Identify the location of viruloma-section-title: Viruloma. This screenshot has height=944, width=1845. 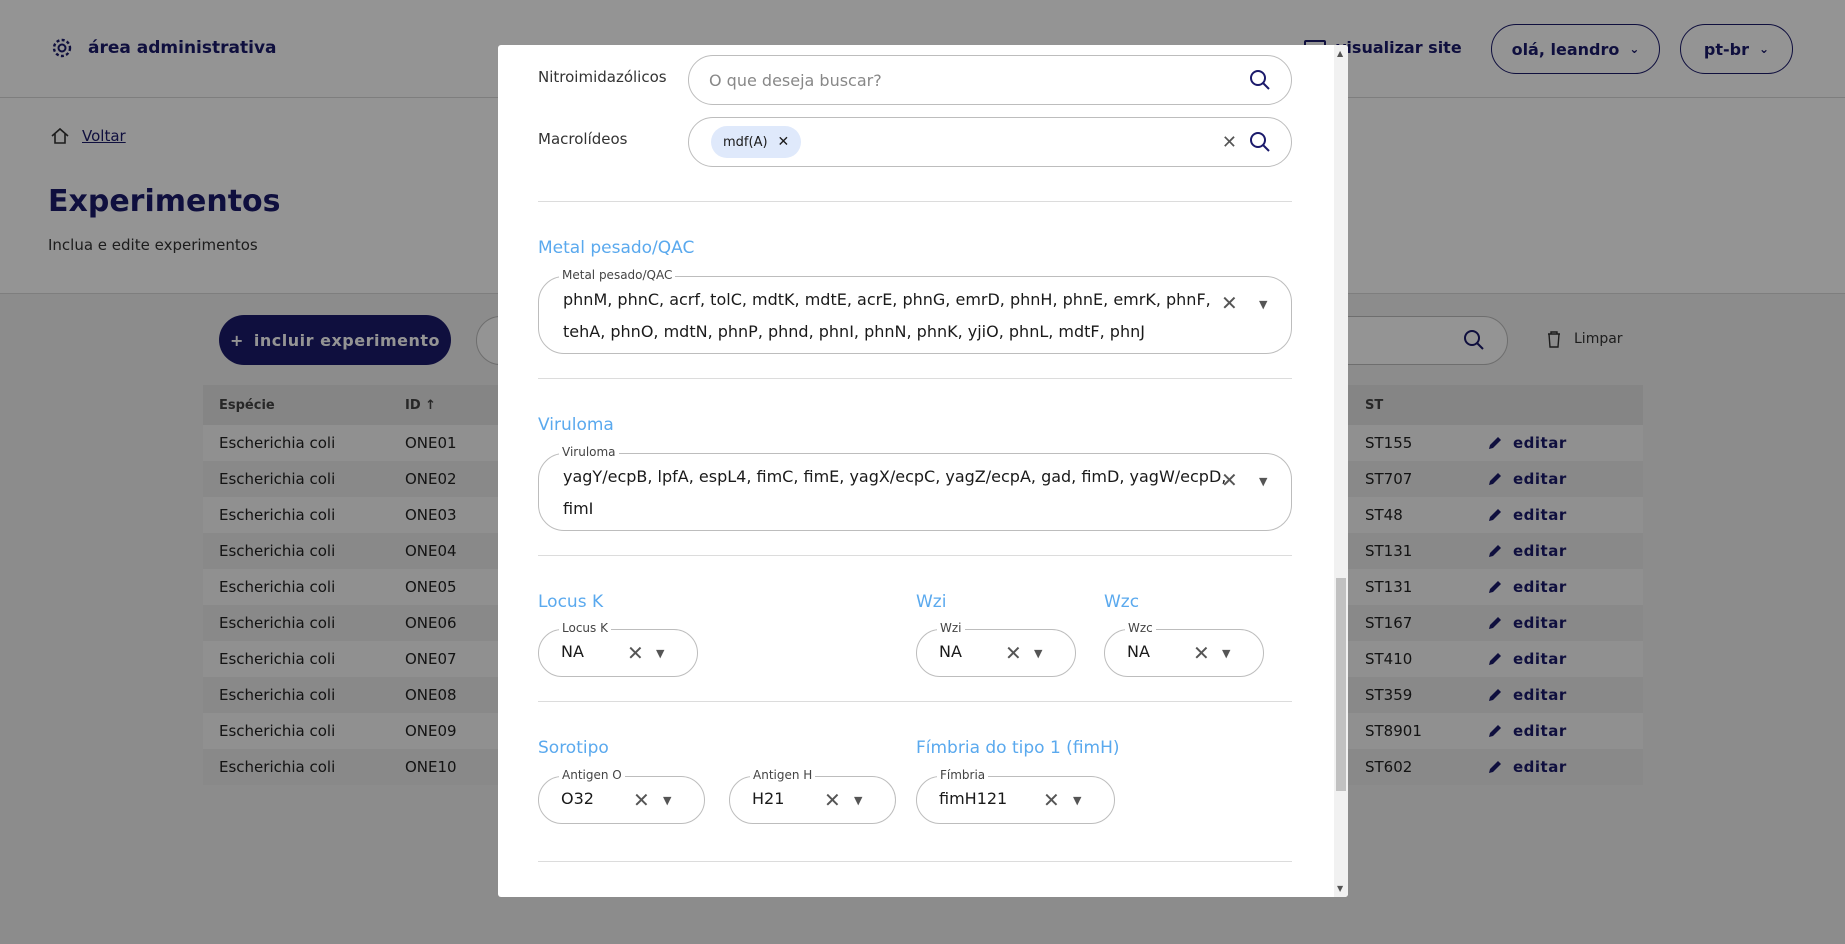
(576, 425).